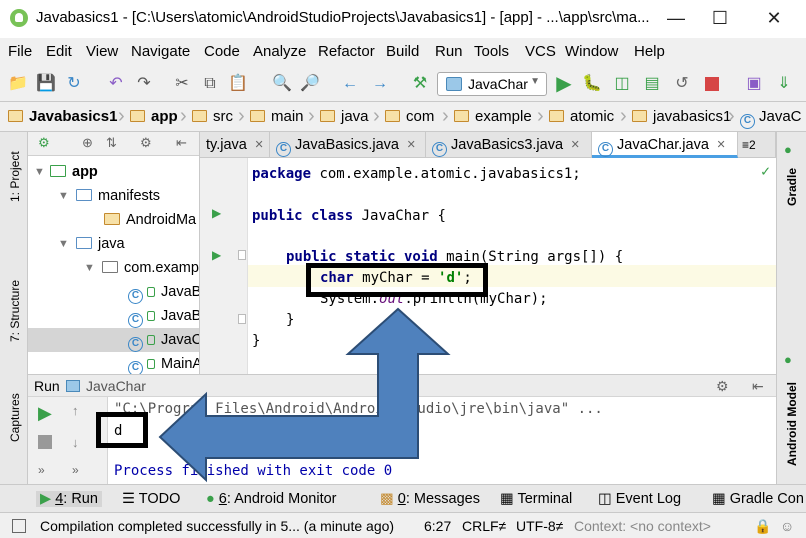 This screenshot has width=806, height=538. Describe the element at coordinates (210, 499) in the screenshot. I see `android-icon: ●` at that location.